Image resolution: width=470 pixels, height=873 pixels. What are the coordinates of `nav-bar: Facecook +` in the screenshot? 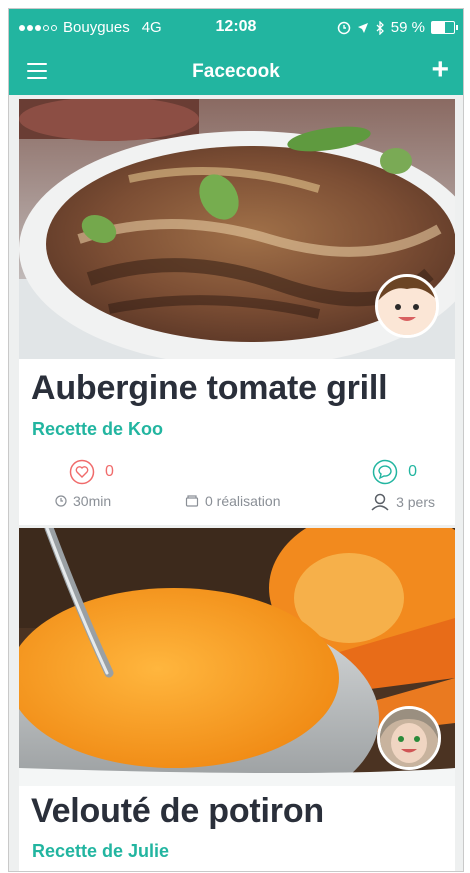 It's located at (236, 72).